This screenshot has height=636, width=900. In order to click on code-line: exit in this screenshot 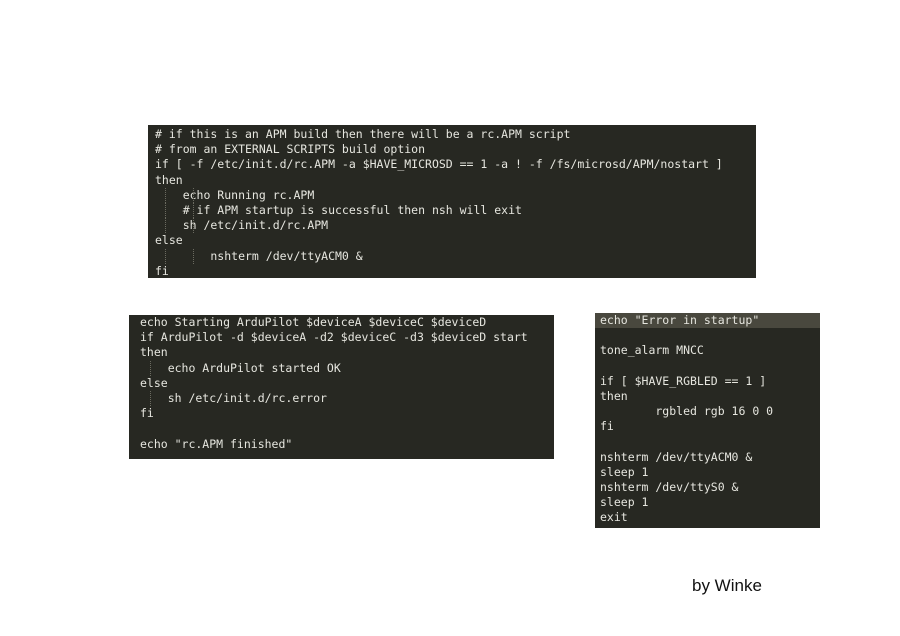, I will do `click(614, 517)`.